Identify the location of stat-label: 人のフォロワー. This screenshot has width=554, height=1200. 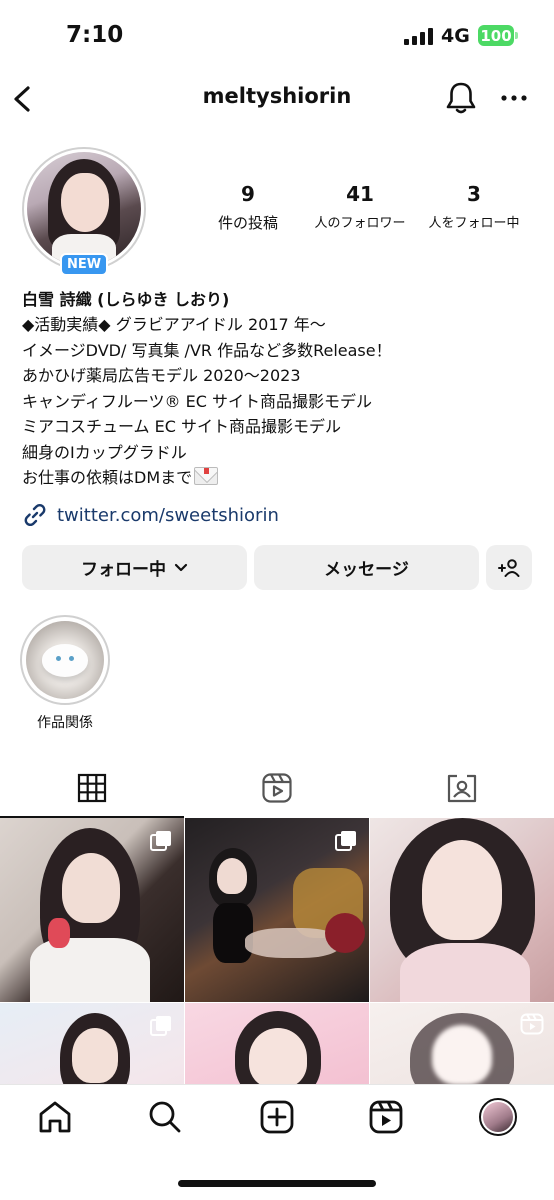
(360, 223).